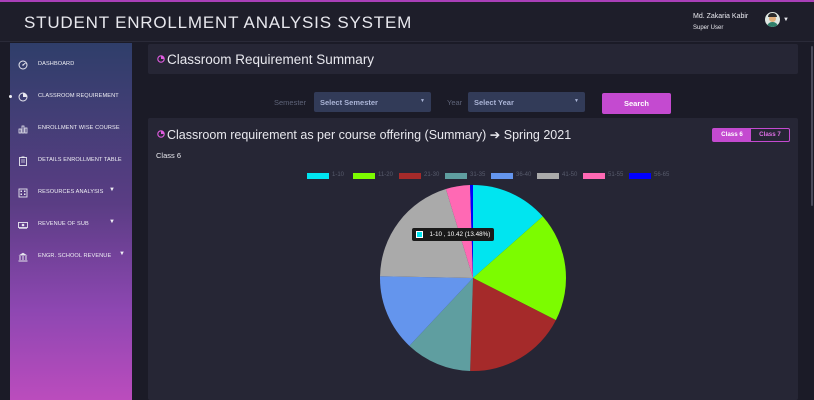 This screenshot has height=400, width=814. Describe the element at coordinates (349, 102) in the screenshot. I see `semester-select-value: Select Semester` at that location.